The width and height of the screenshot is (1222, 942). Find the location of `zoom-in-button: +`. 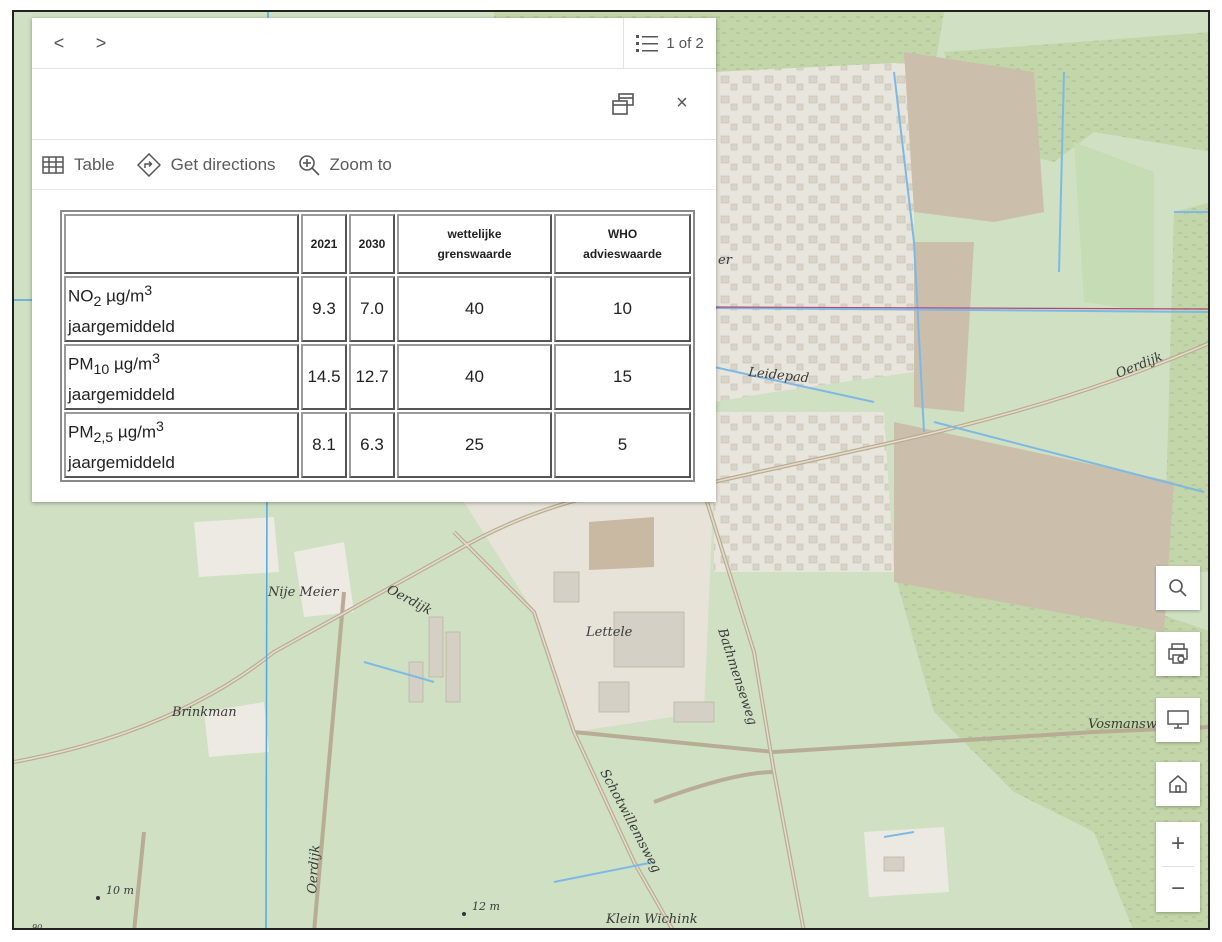

zoom-in-button: + is located at coordinates (1178, 844).